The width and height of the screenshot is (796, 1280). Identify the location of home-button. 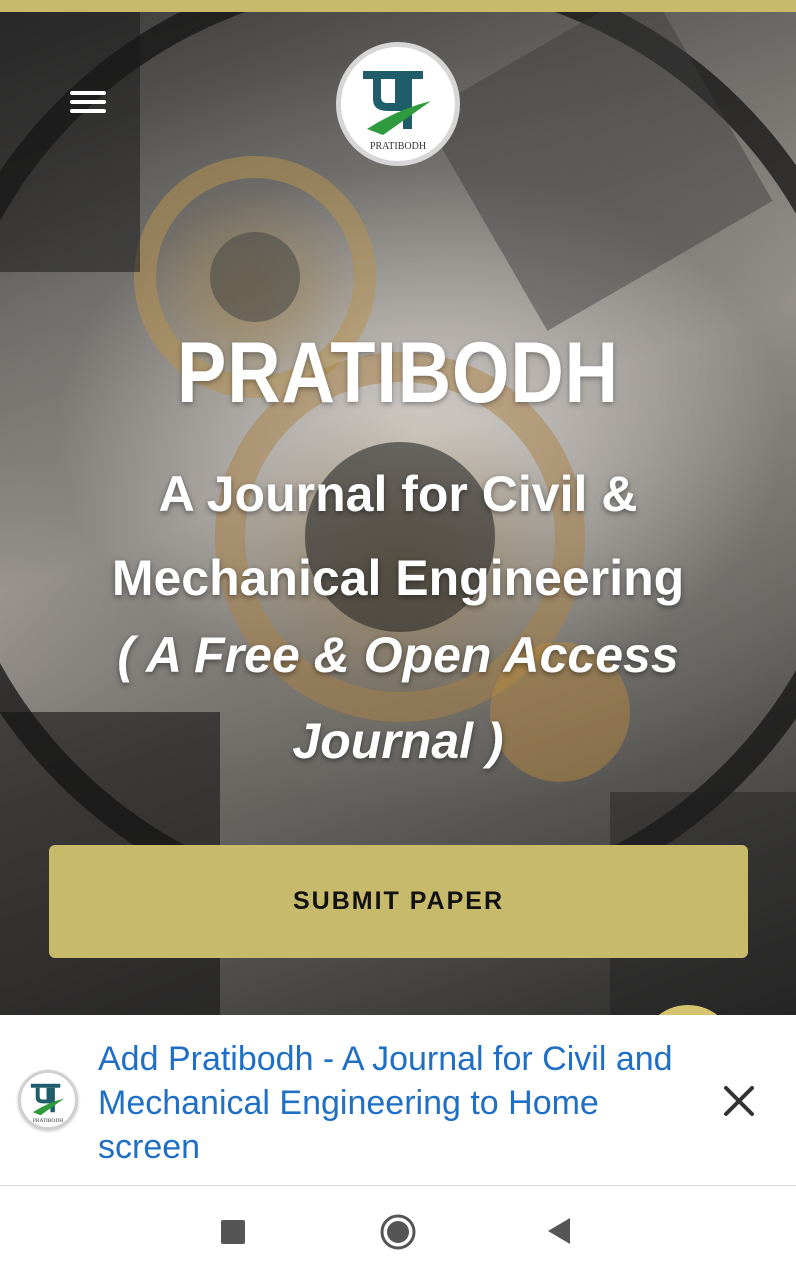
(398, 1232).